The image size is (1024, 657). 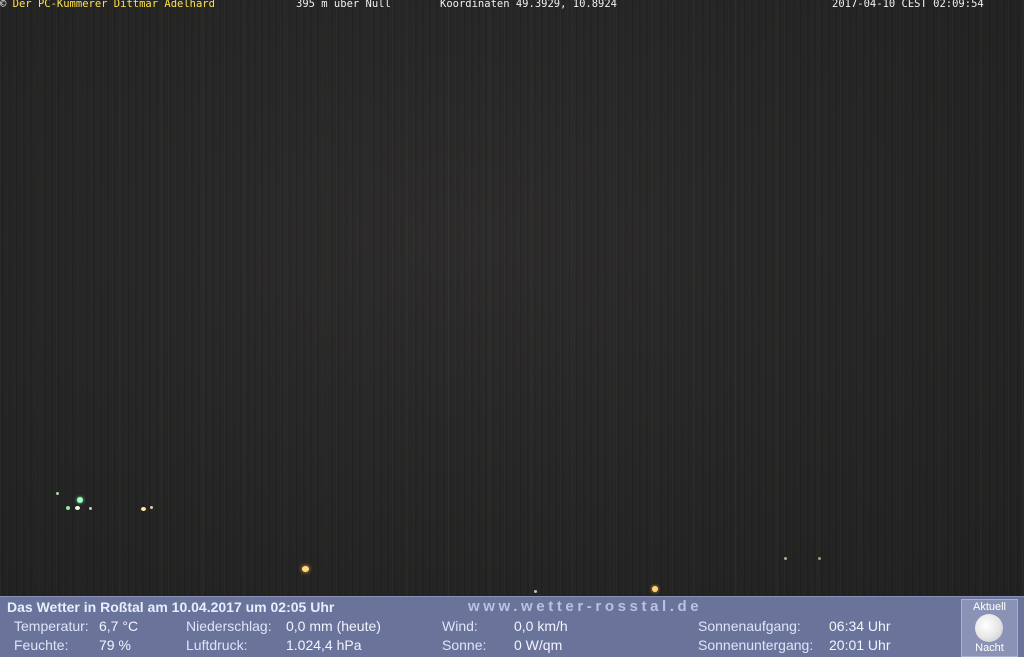 What do you see at coordinates (460, 626) in the screenshot?
I see `wind-label: Wind:` at bounding box center [460, 626].